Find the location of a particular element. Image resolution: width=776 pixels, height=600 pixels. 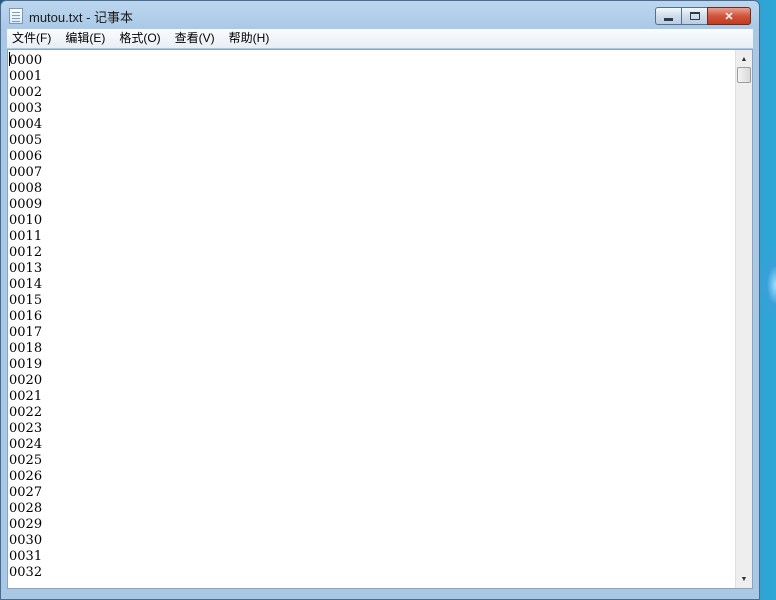

text-line: 0032 is located at coordinates (26, 572).